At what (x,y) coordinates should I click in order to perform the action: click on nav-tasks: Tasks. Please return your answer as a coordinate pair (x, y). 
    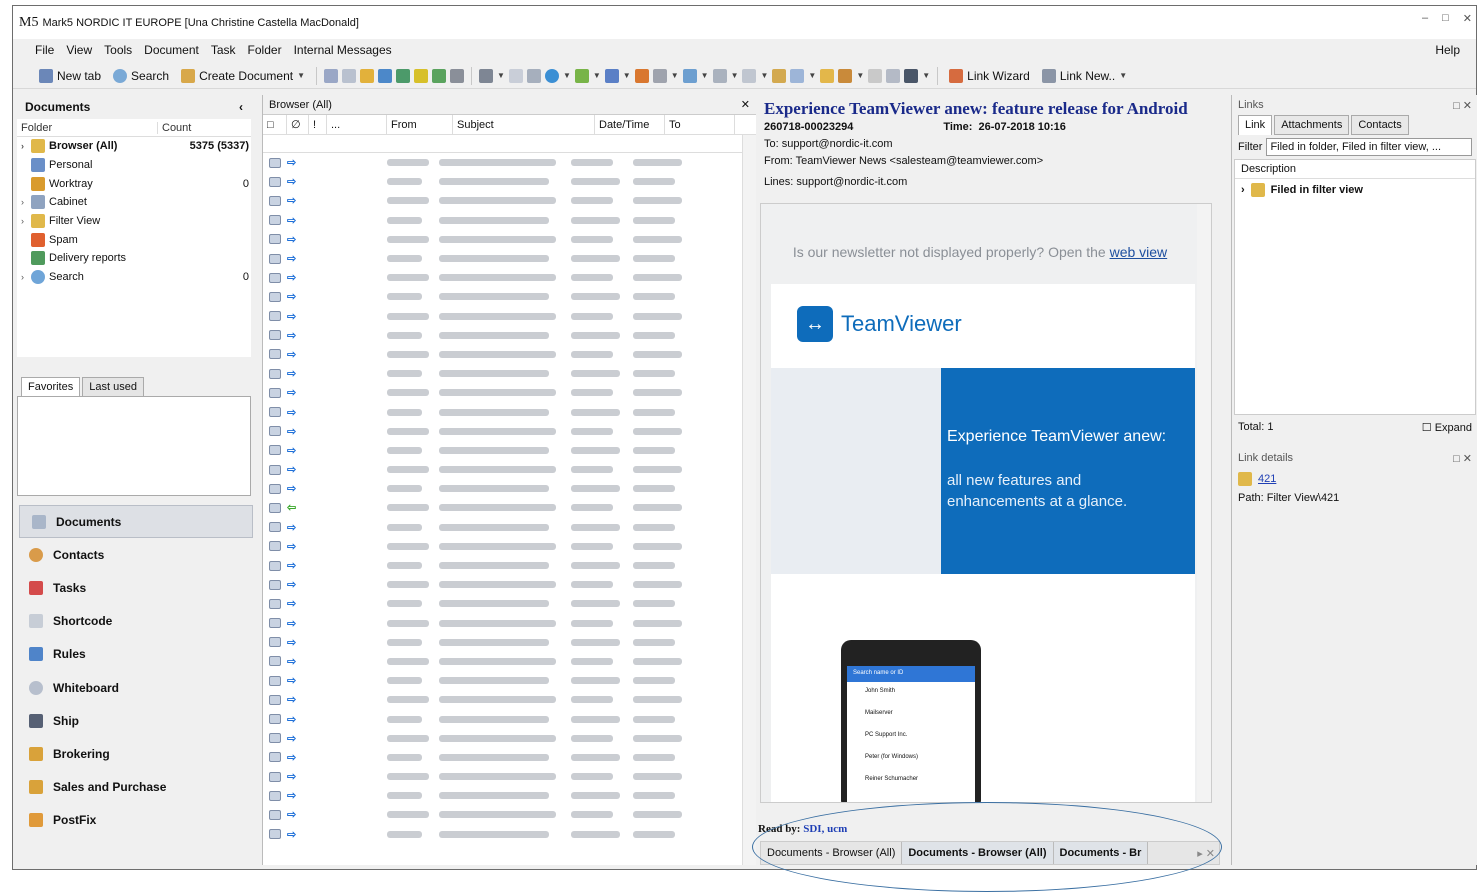
    Looking at the image, I should click on (134, 587).